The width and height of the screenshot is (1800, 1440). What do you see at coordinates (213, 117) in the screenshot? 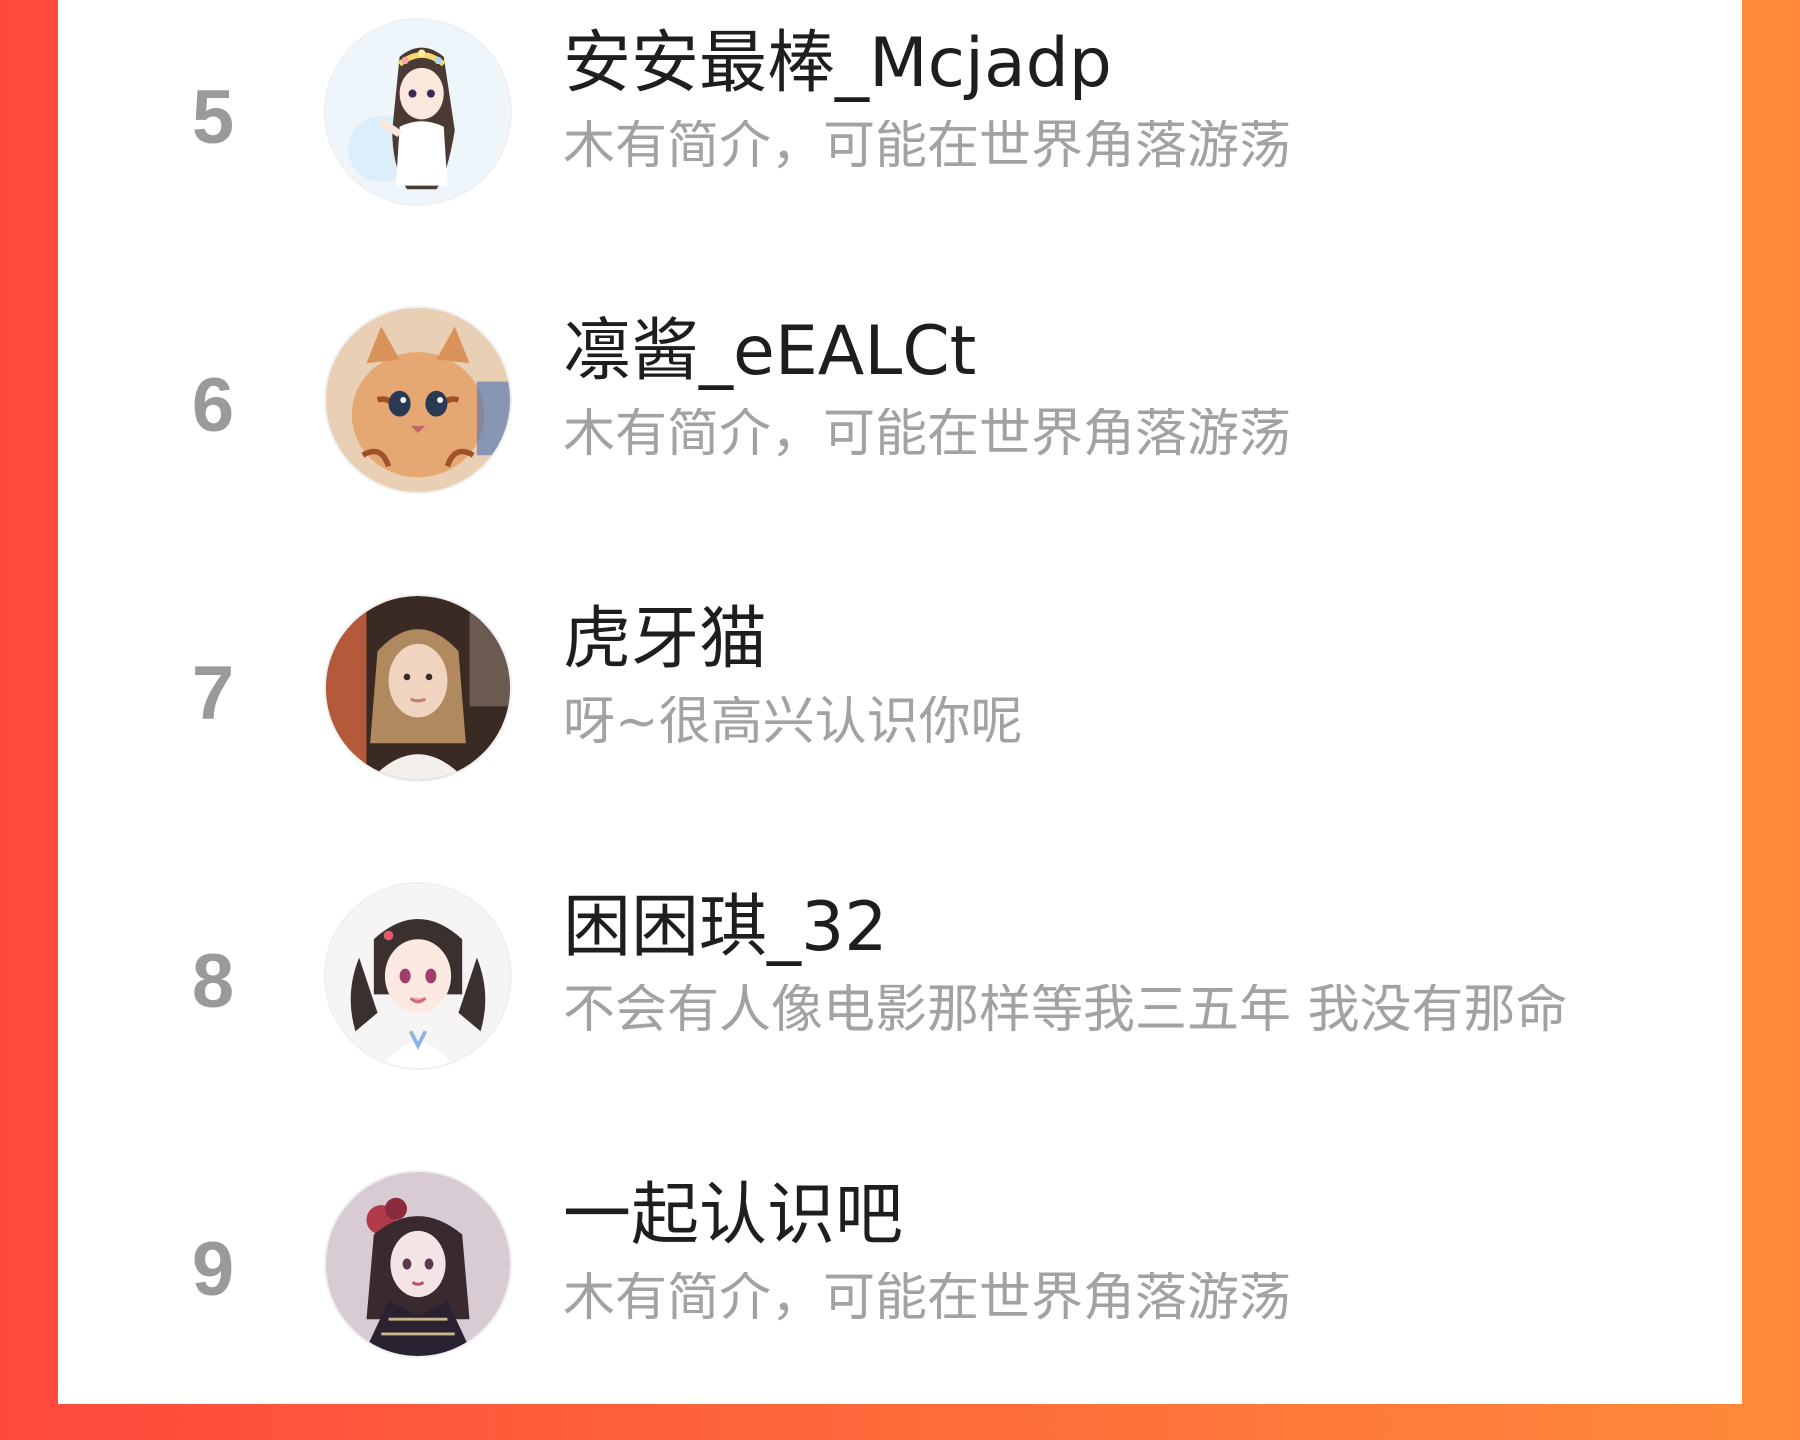
I see `rank-number: 5` at bounding box center [213, 117].